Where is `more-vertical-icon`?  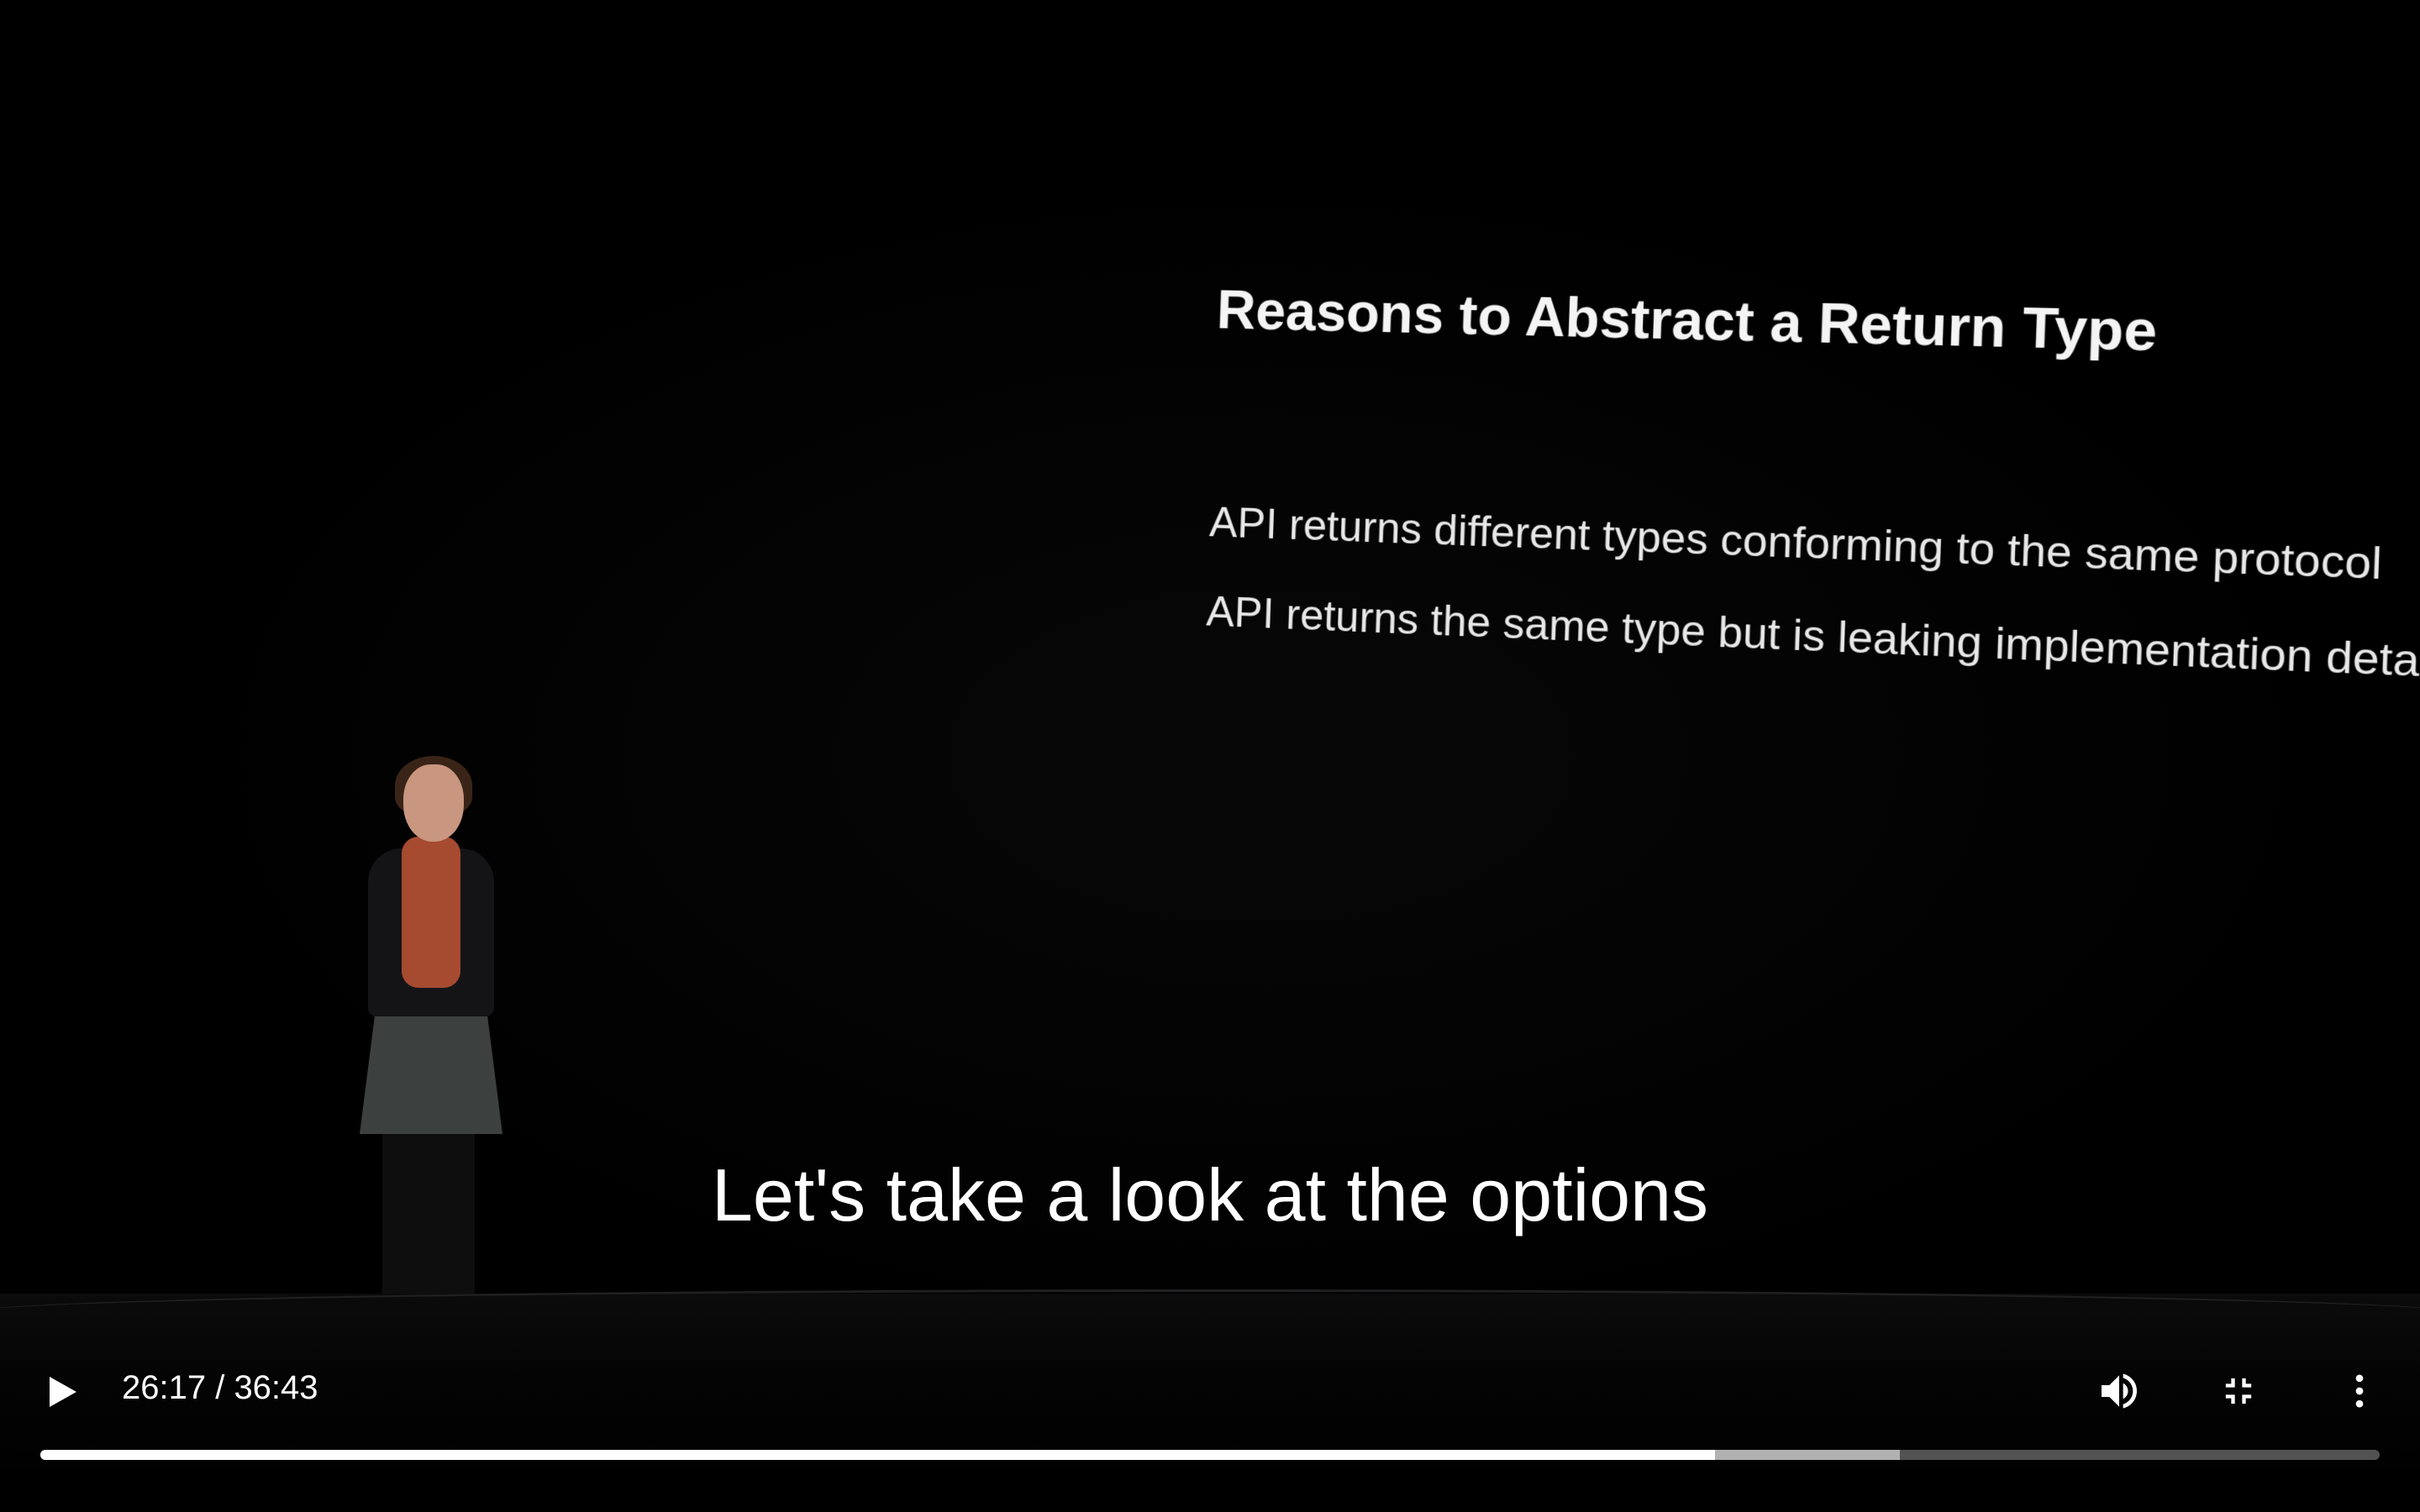 more-vertical-icon is located at coordinates (2359, 1391).